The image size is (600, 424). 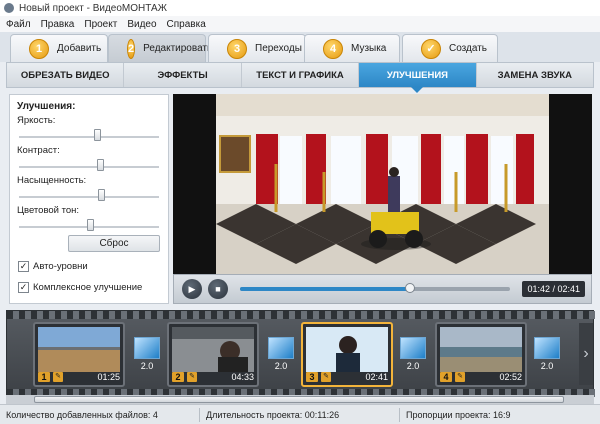 I want to click on clip-card: 2 ✎ 04:33, so click(x=213, y=354).